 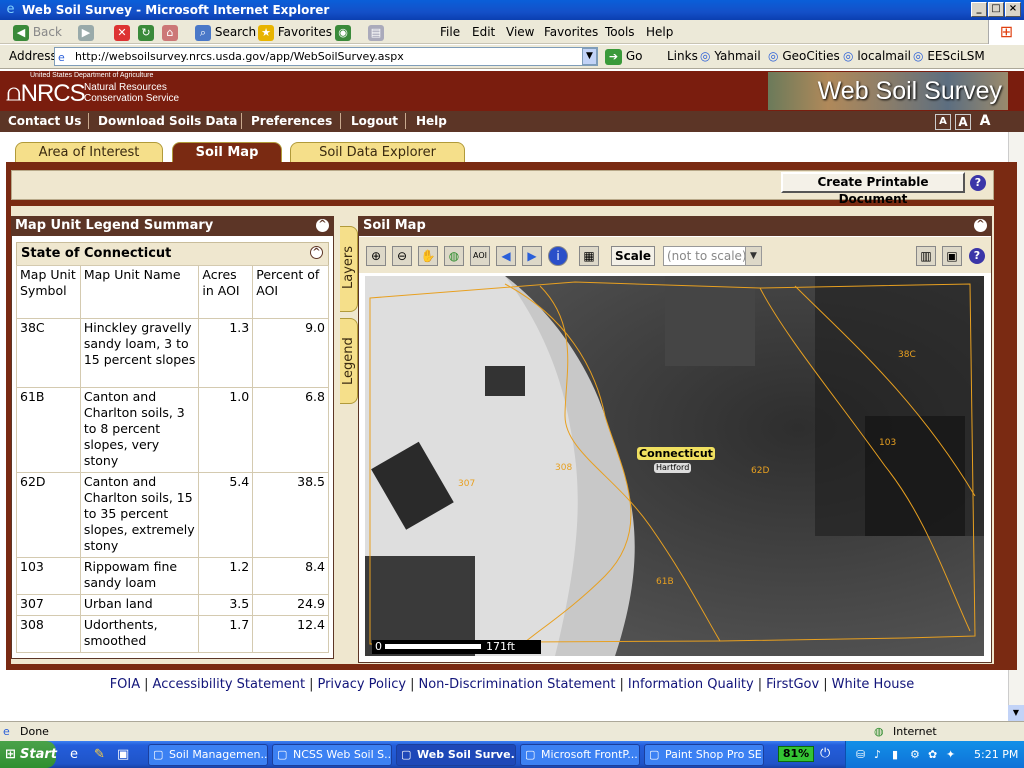 What do you see at coordinates (123, 754) in the screenshot?
I see `quick-launch-desktop-icon: ▣` at bounding box center [123, 754].